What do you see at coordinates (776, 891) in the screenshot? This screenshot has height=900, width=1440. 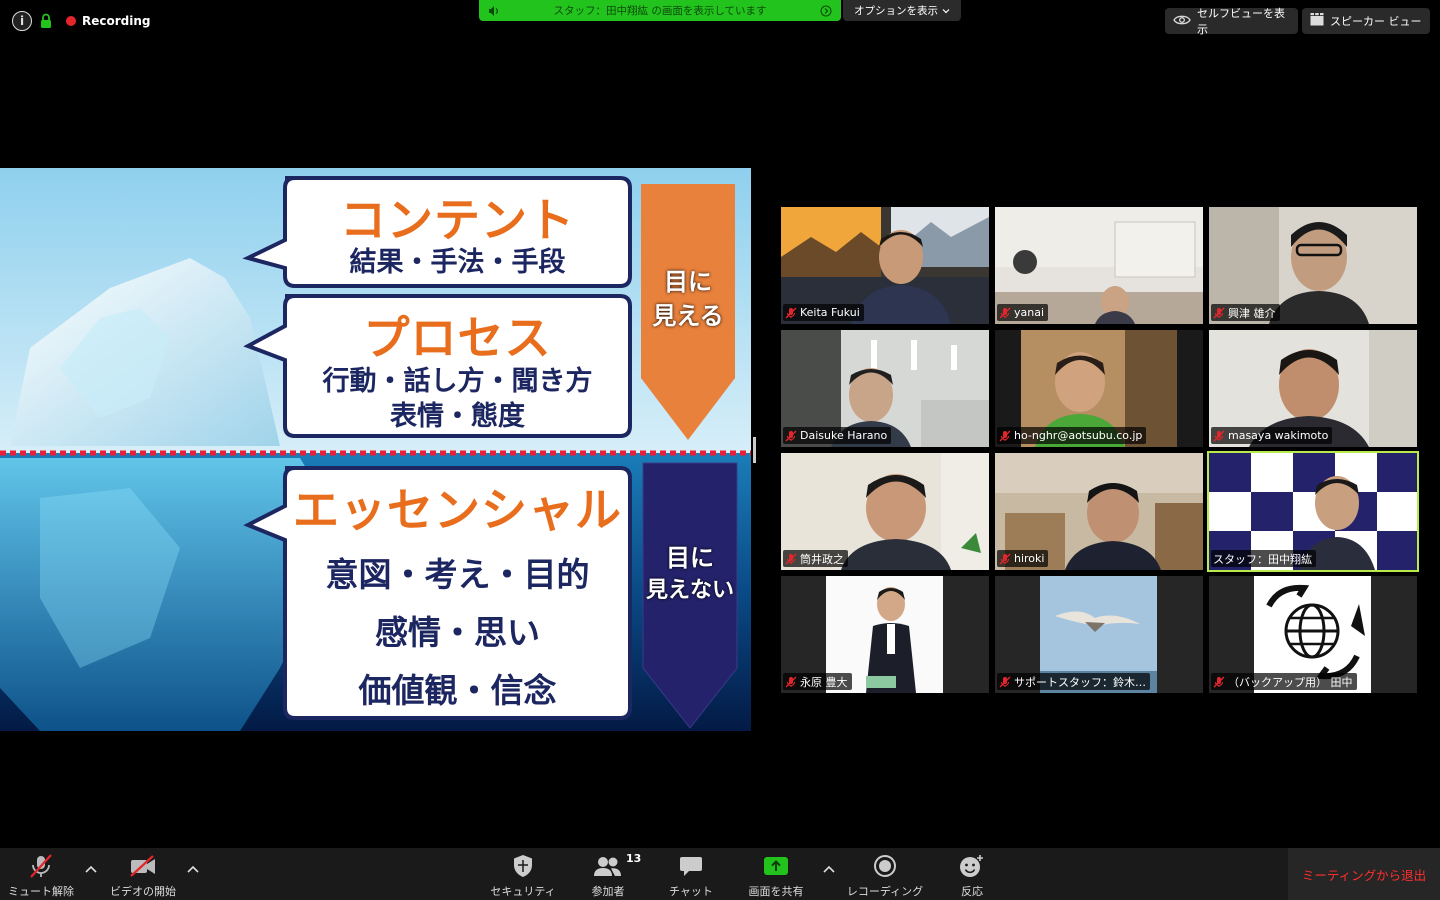 I see `share-screen-label: 画面を共有` at bounding box center [776, 891].